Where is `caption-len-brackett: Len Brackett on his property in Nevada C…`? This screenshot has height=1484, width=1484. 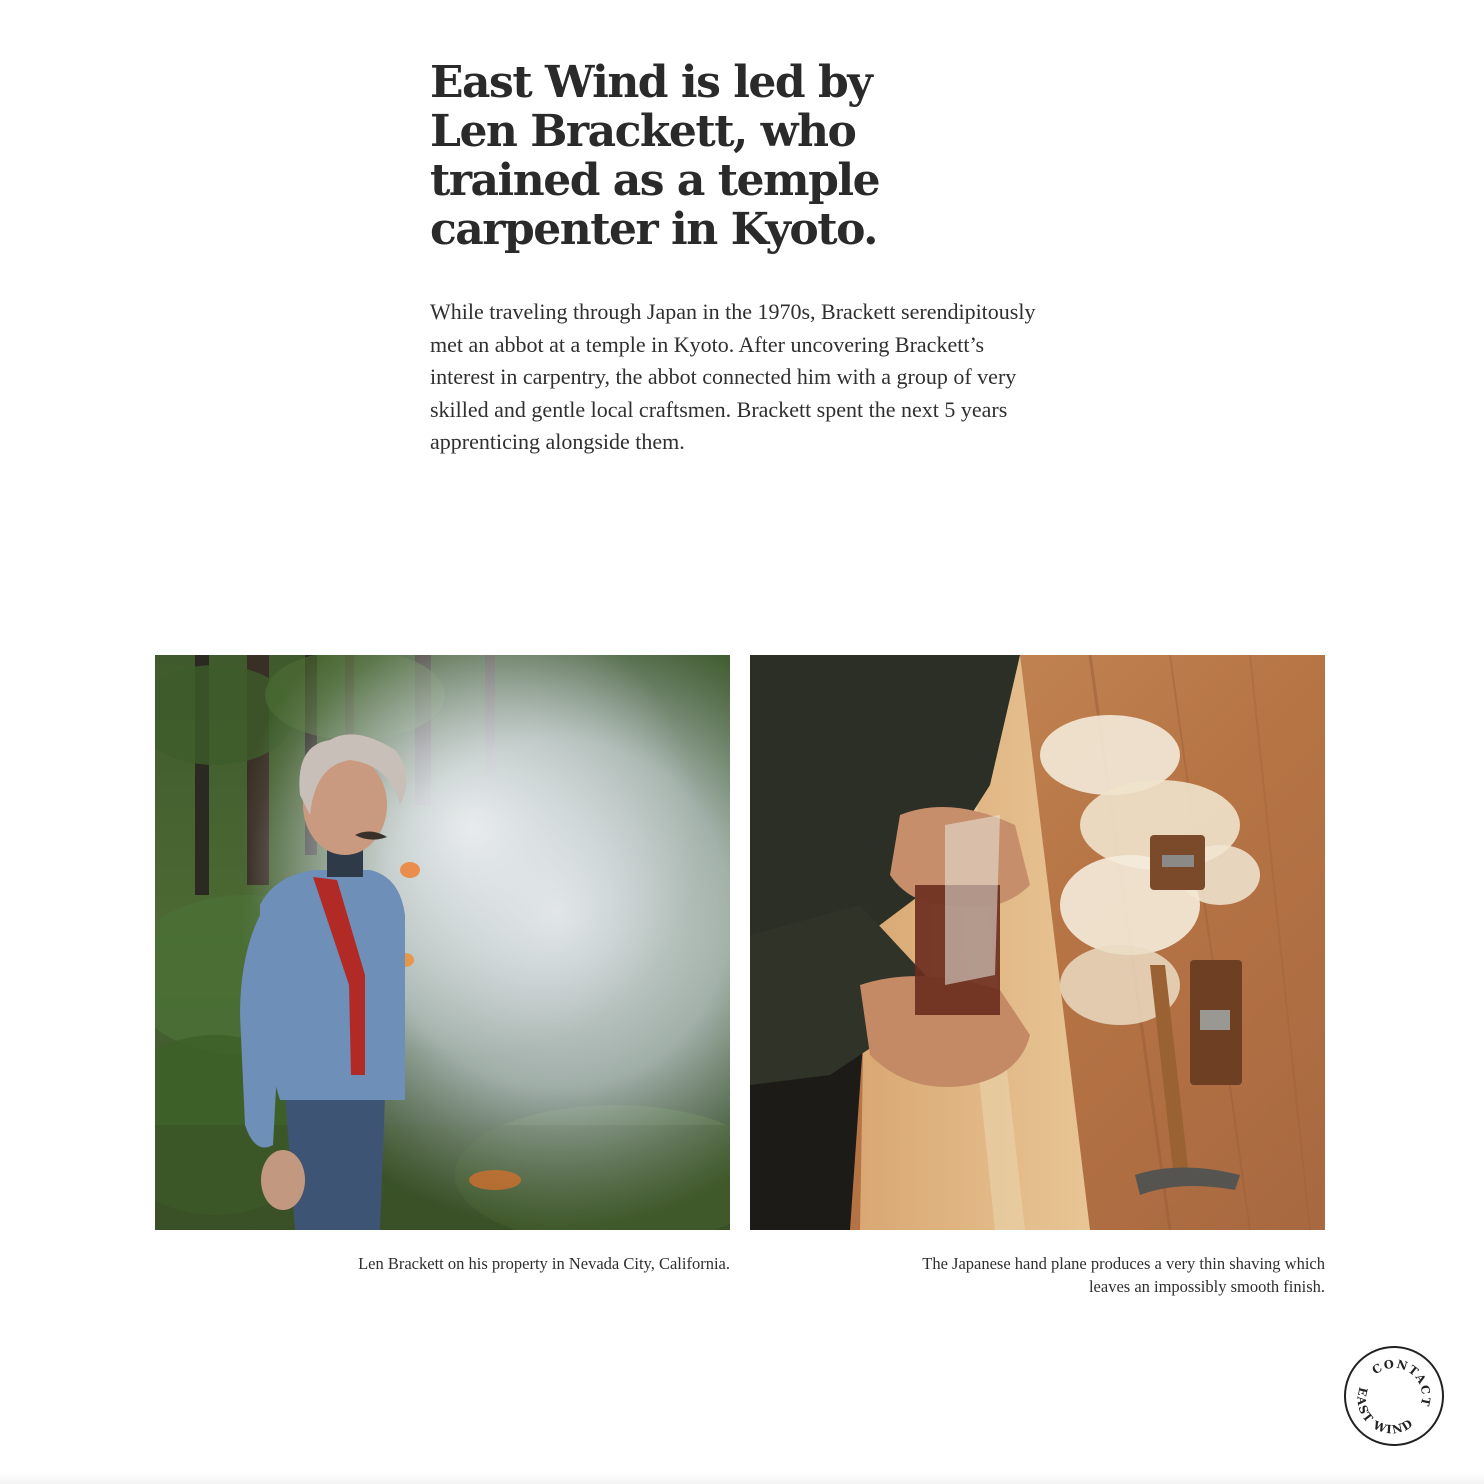 caption-len-brackett: Len Brackett on his property in Nevada C… is located at coordinates (544, 1263).